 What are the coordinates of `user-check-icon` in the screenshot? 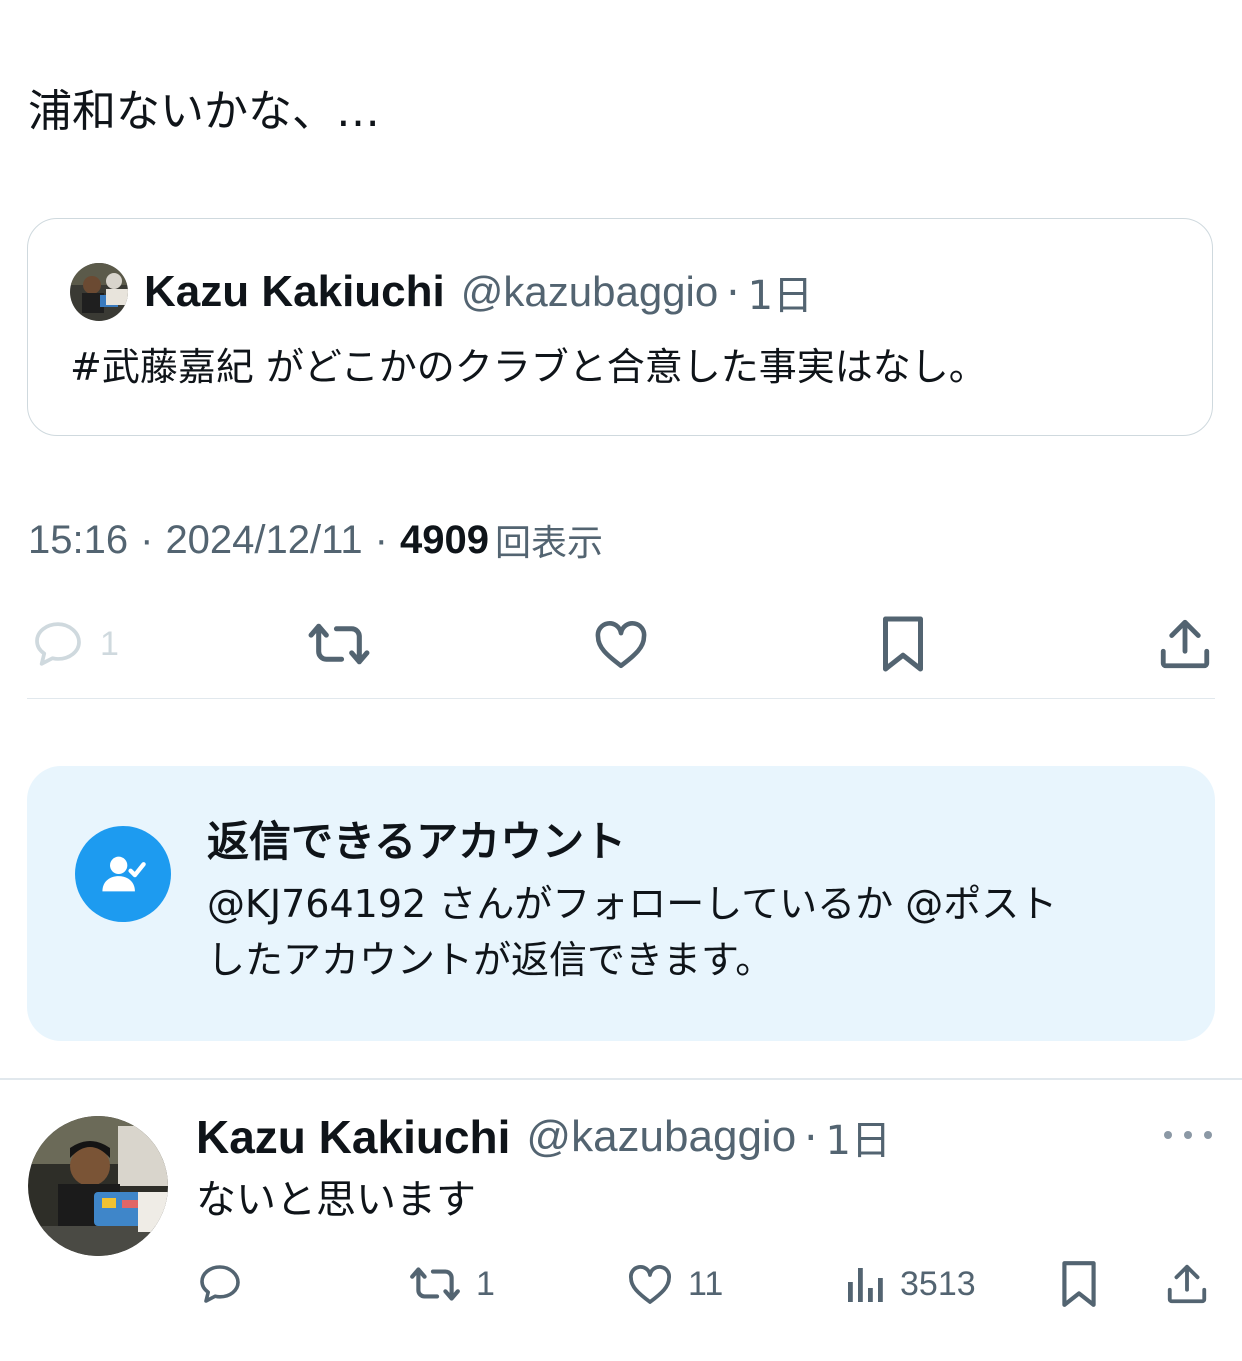 It's located at (123, 874).